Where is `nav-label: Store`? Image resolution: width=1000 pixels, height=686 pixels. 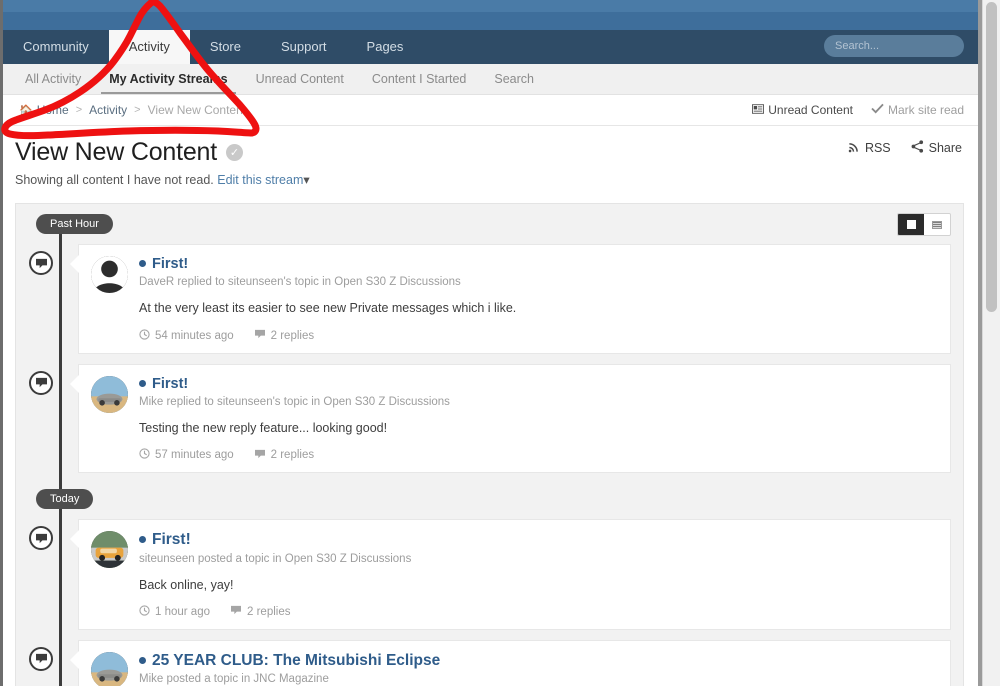 nav-label: Store is located at coordinates (225, 46).